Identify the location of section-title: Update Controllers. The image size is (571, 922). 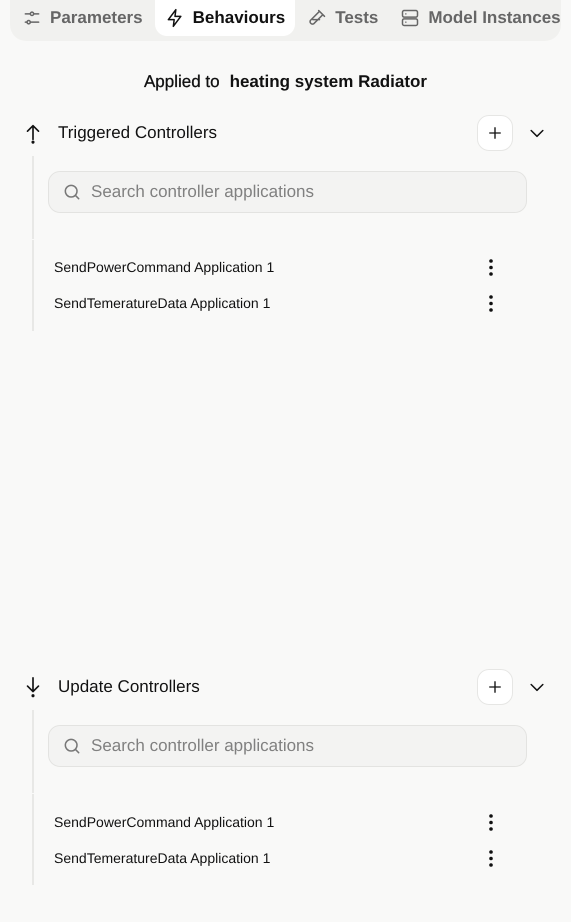
(129, 687).